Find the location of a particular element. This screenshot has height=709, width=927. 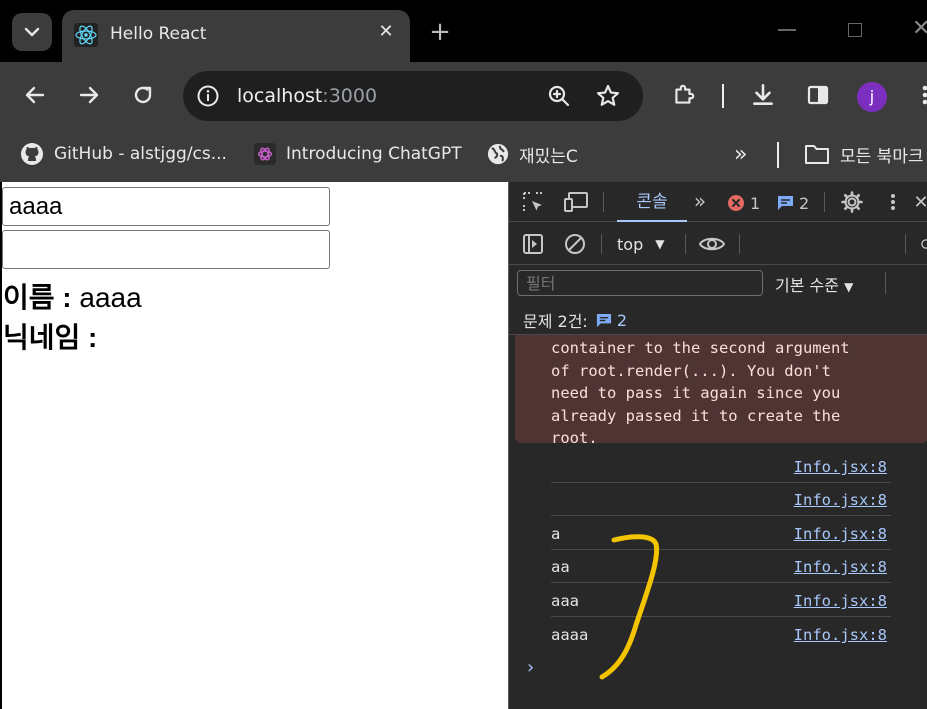

github-icon is located at coordinates (32, 154).